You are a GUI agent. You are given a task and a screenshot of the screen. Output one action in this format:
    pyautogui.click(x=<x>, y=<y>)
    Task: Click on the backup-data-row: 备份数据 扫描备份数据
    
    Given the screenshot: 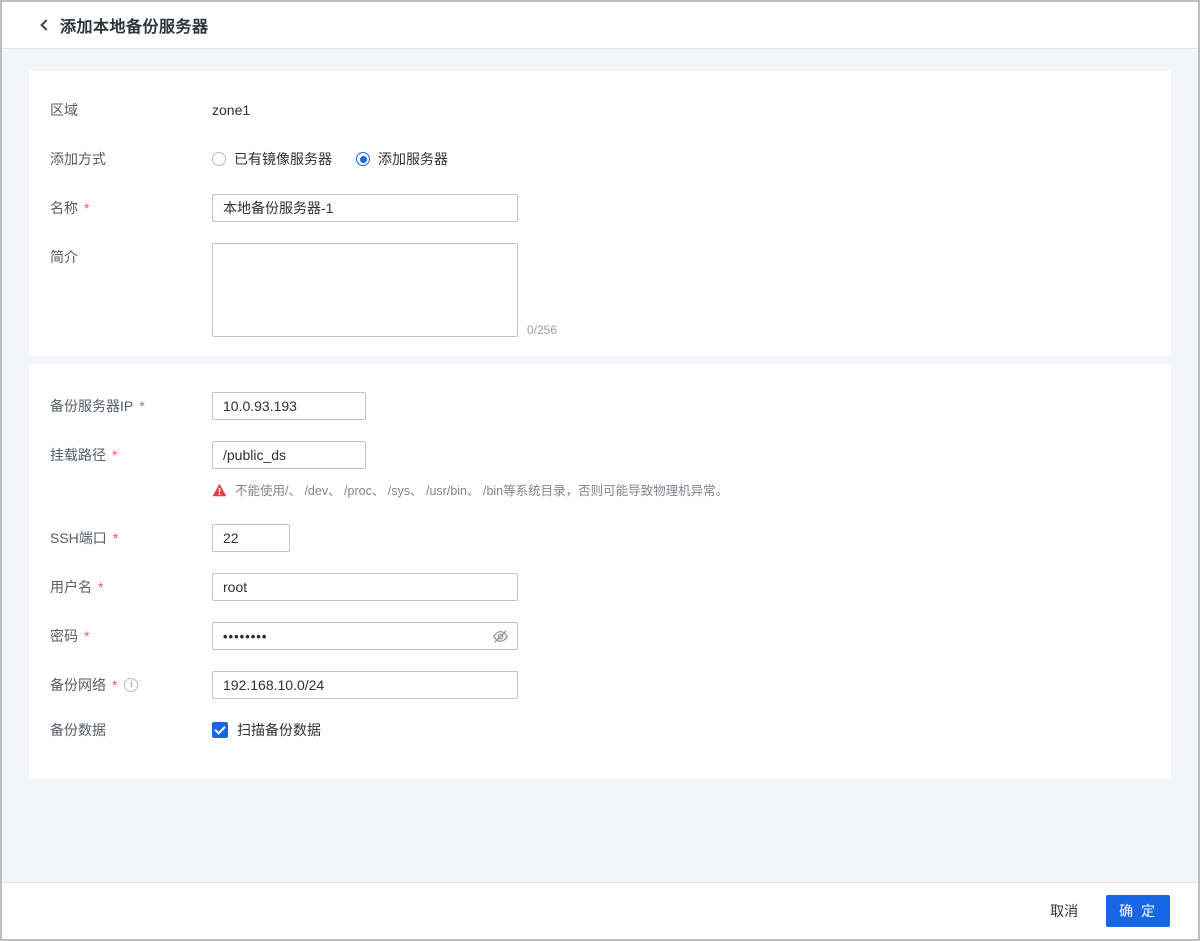 What is the action you would take?
    pyautogui.click(x=600, y=730)
    